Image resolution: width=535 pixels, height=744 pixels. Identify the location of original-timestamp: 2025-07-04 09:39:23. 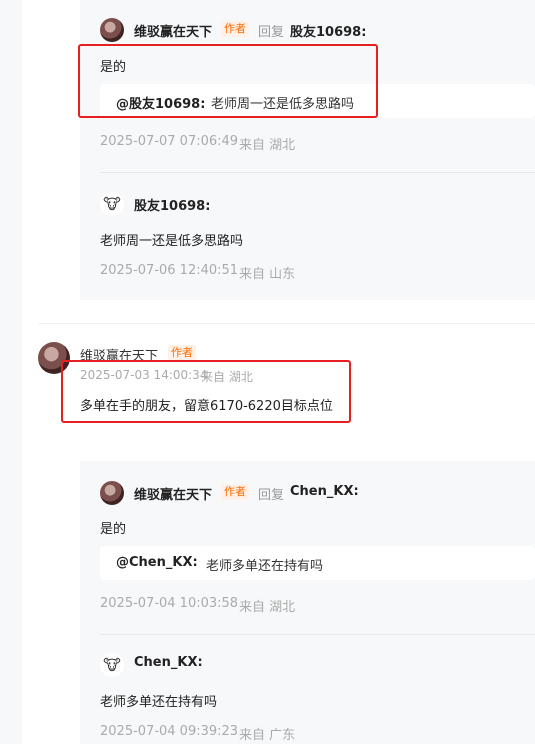
(169, 731).